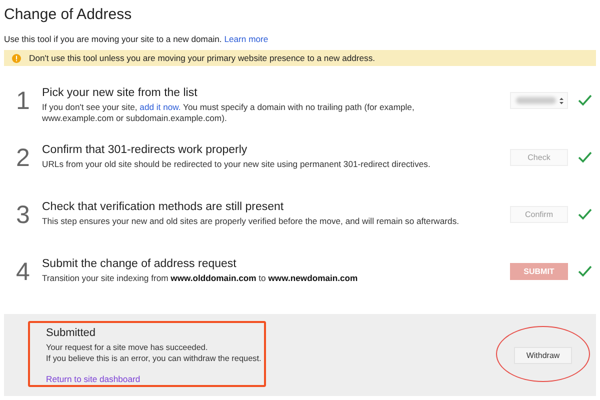 This screenshot has height=400, width=600. What do you see at coordinates (23, 158) in the screenshot?
I see `step-number: 2` at bounding box center [23, 158].